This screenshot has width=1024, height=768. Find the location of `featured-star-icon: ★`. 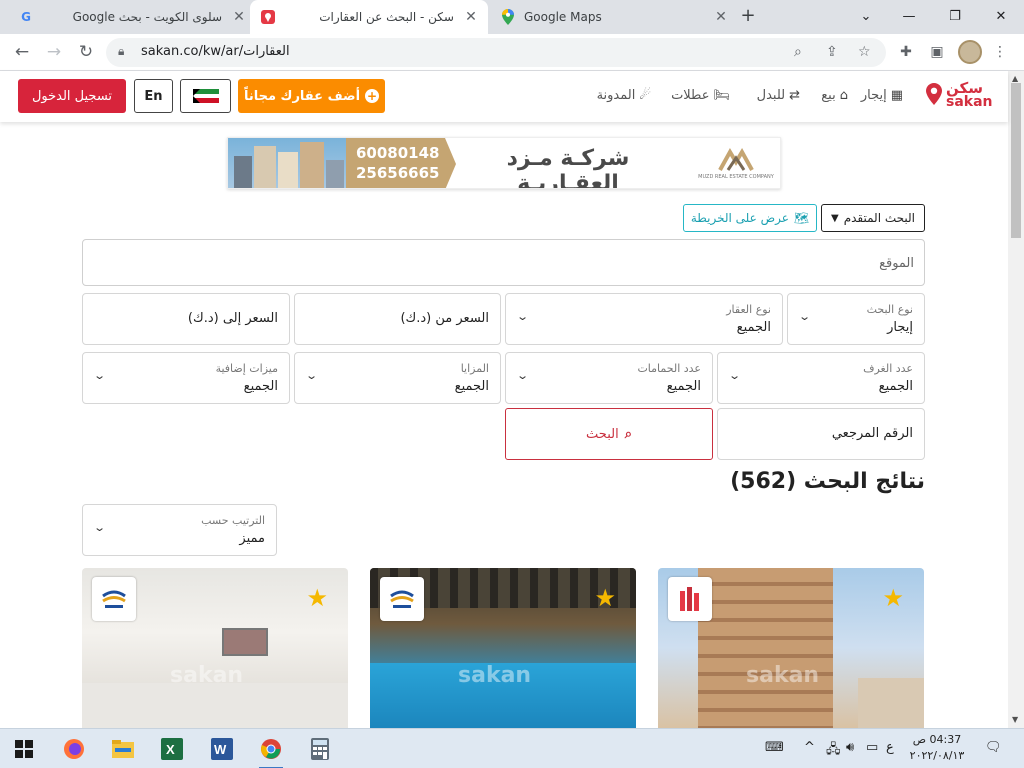

featured-star-icon: ★ is located at coordinates (317, 598).